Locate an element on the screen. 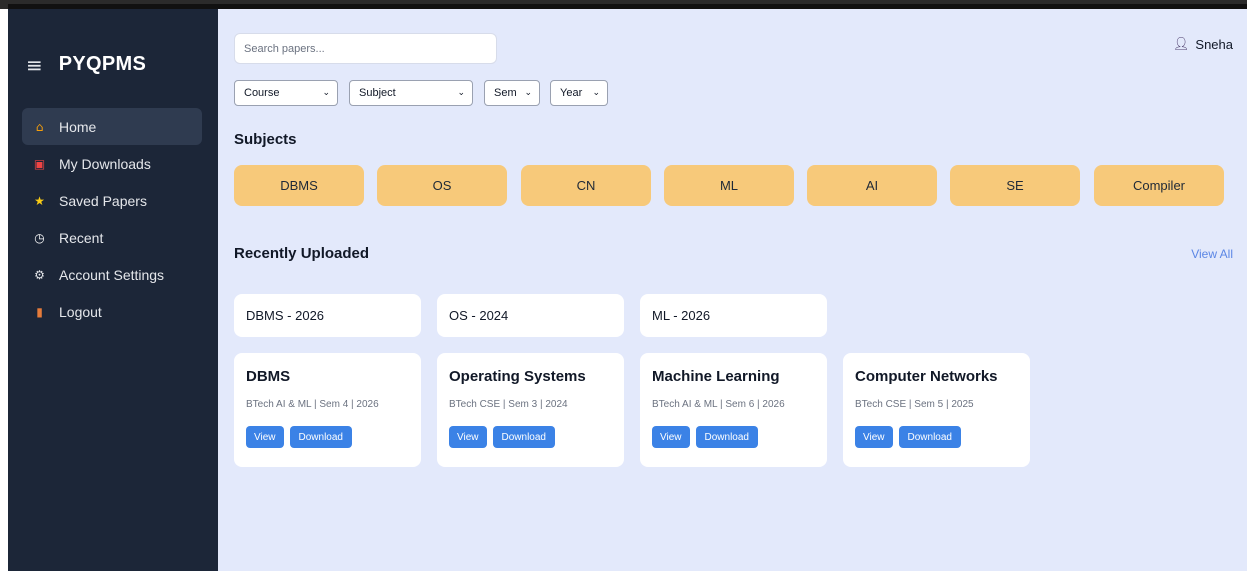 This screenshot has width=1247, height=571. subject-chip-cn: CN is located at coordinates (586, 185).